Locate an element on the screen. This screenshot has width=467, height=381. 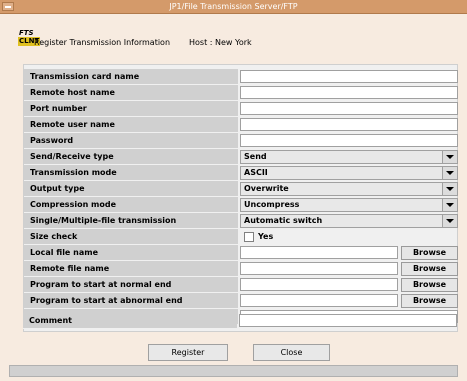
program-abnormal-end-label: Program to start at abnormal end is located at coordinates (131, 301).